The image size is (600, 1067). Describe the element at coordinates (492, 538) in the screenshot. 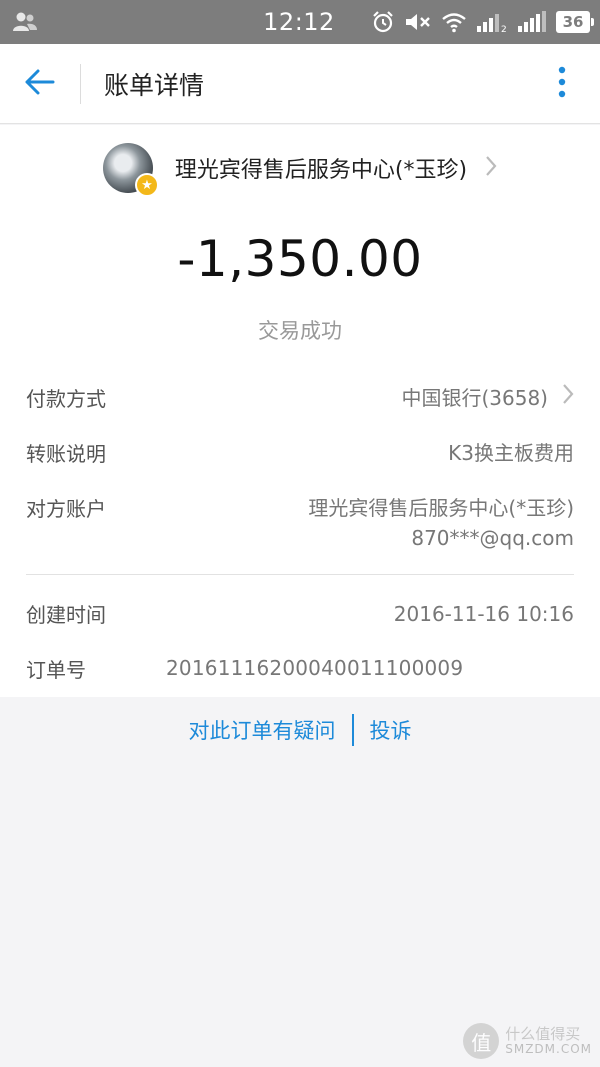

I see `counterparty-account: 870***@qq.com` at that location.